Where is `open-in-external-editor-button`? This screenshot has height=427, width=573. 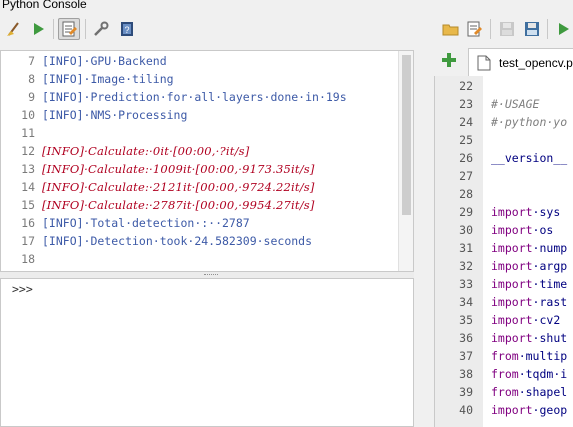
open-in-external-editor-button is located at coordinates (474, 29).